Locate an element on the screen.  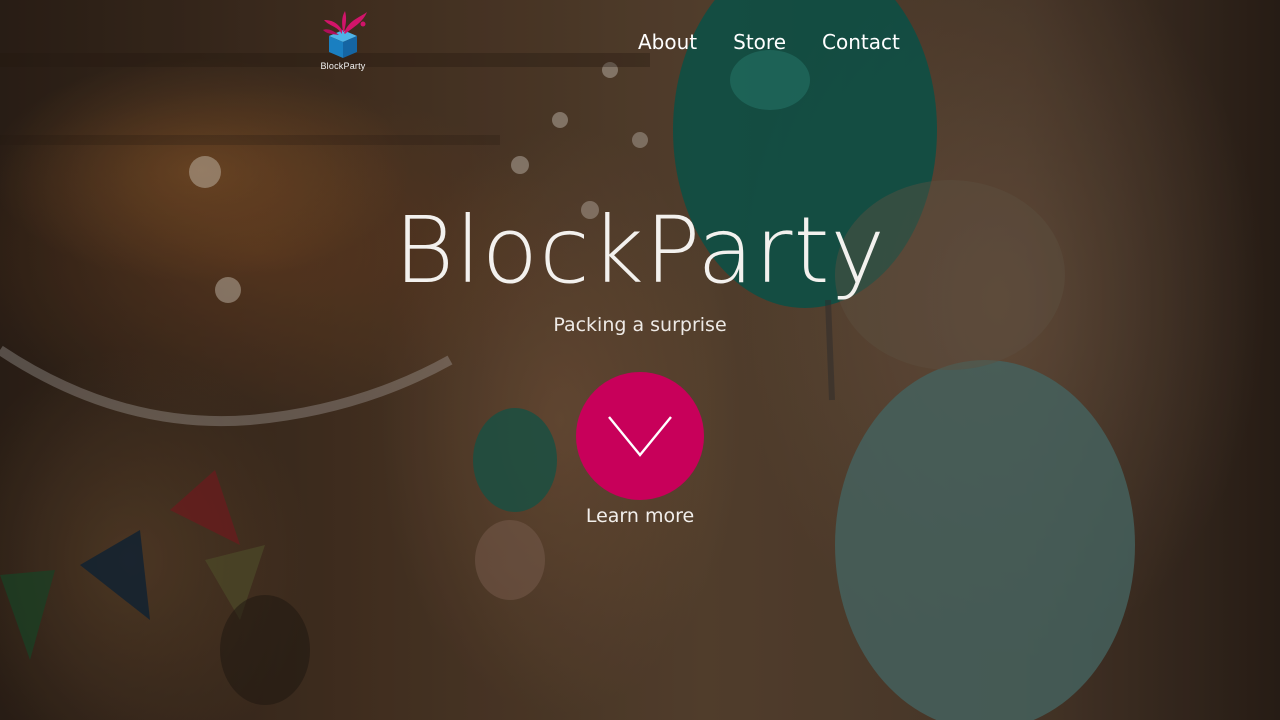
main-nav: About Store Contact is located at coordinates (769, 42).